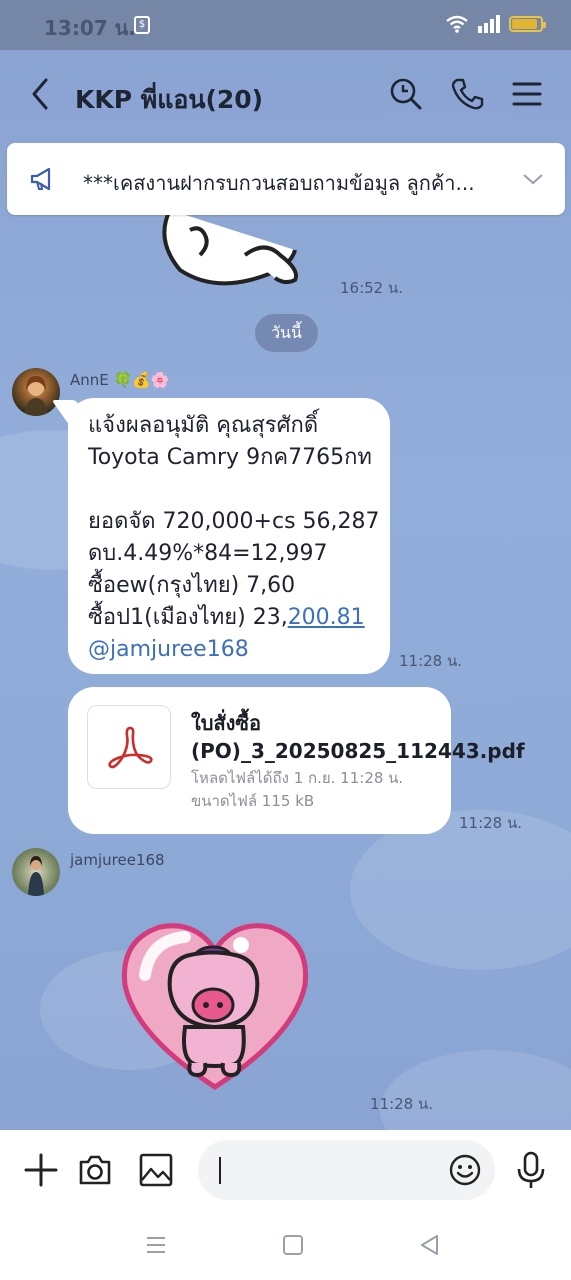 Image resolution: width=571 pixels, height=1280 pixels. Describe the element at coordinates (229, 650) in the screenshot. I see `mention-link: @jamjuree168` at that location.